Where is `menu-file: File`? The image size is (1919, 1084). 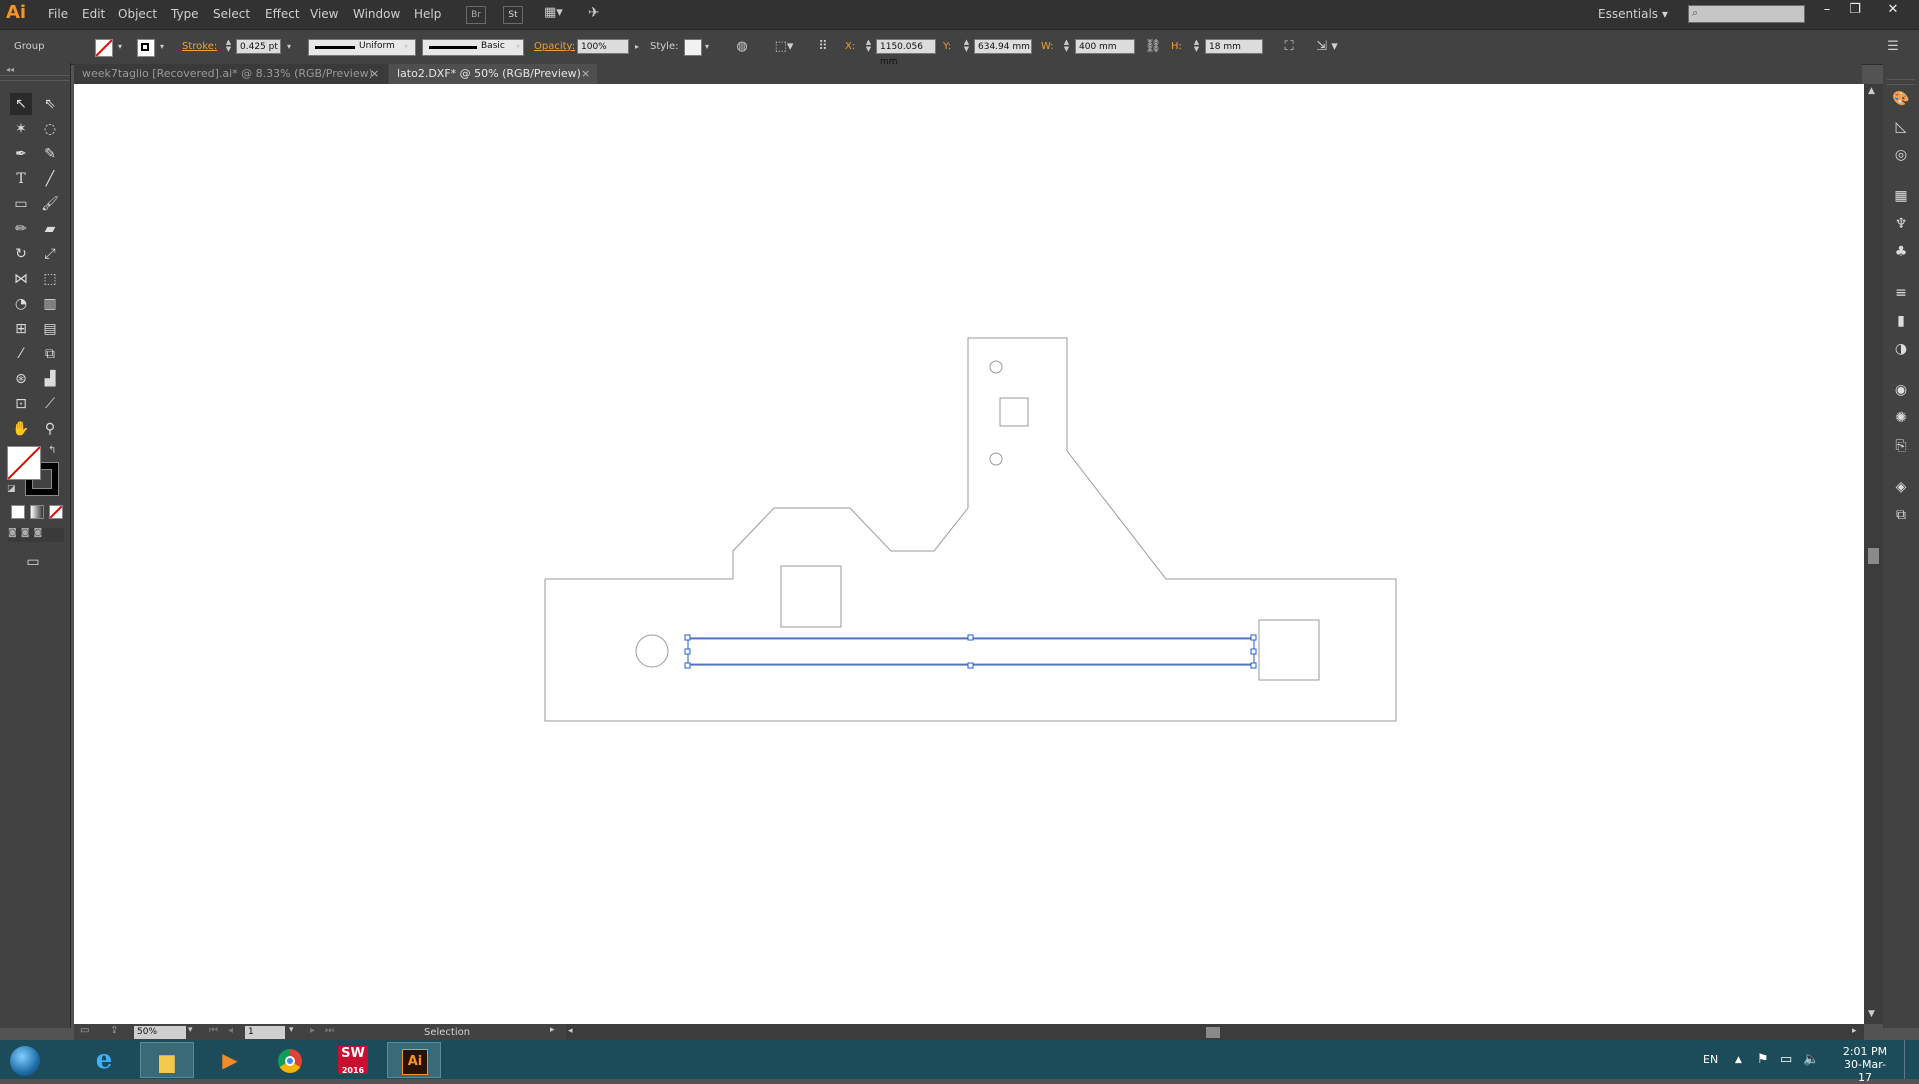 menu-file: File is located at coordinates (58, 14).